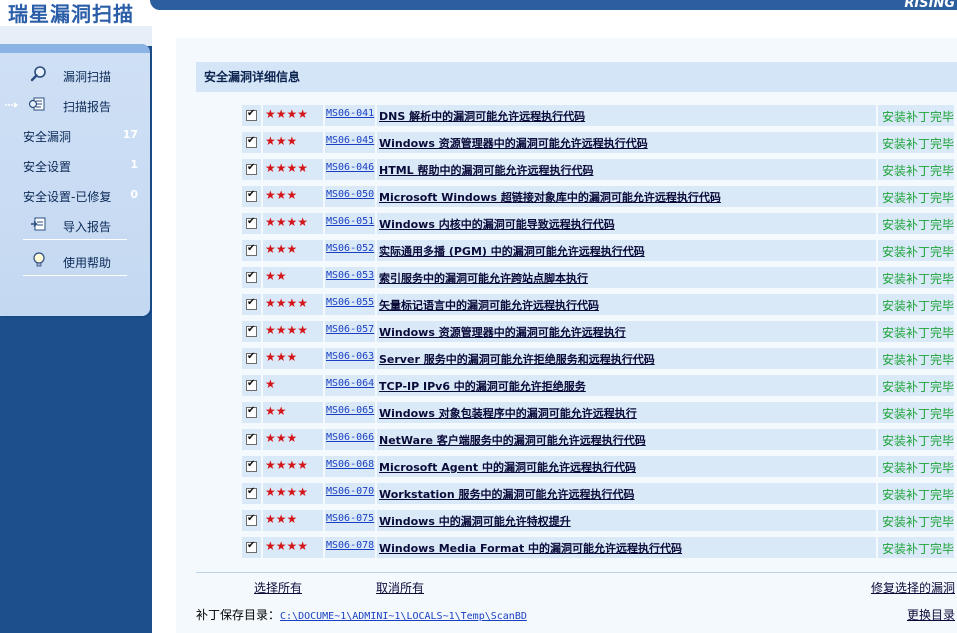 The height and width of the screenshot is (633, 957). What do you see at coordinates (350, 140) in the screenshot?
I see `bulletin-id-link: MS06-045` at bounding box center [350, 140].